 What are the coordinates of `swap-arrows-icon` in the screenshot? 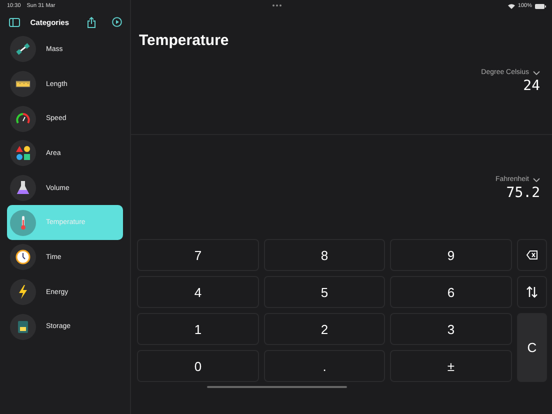 It's located at (532, 292).